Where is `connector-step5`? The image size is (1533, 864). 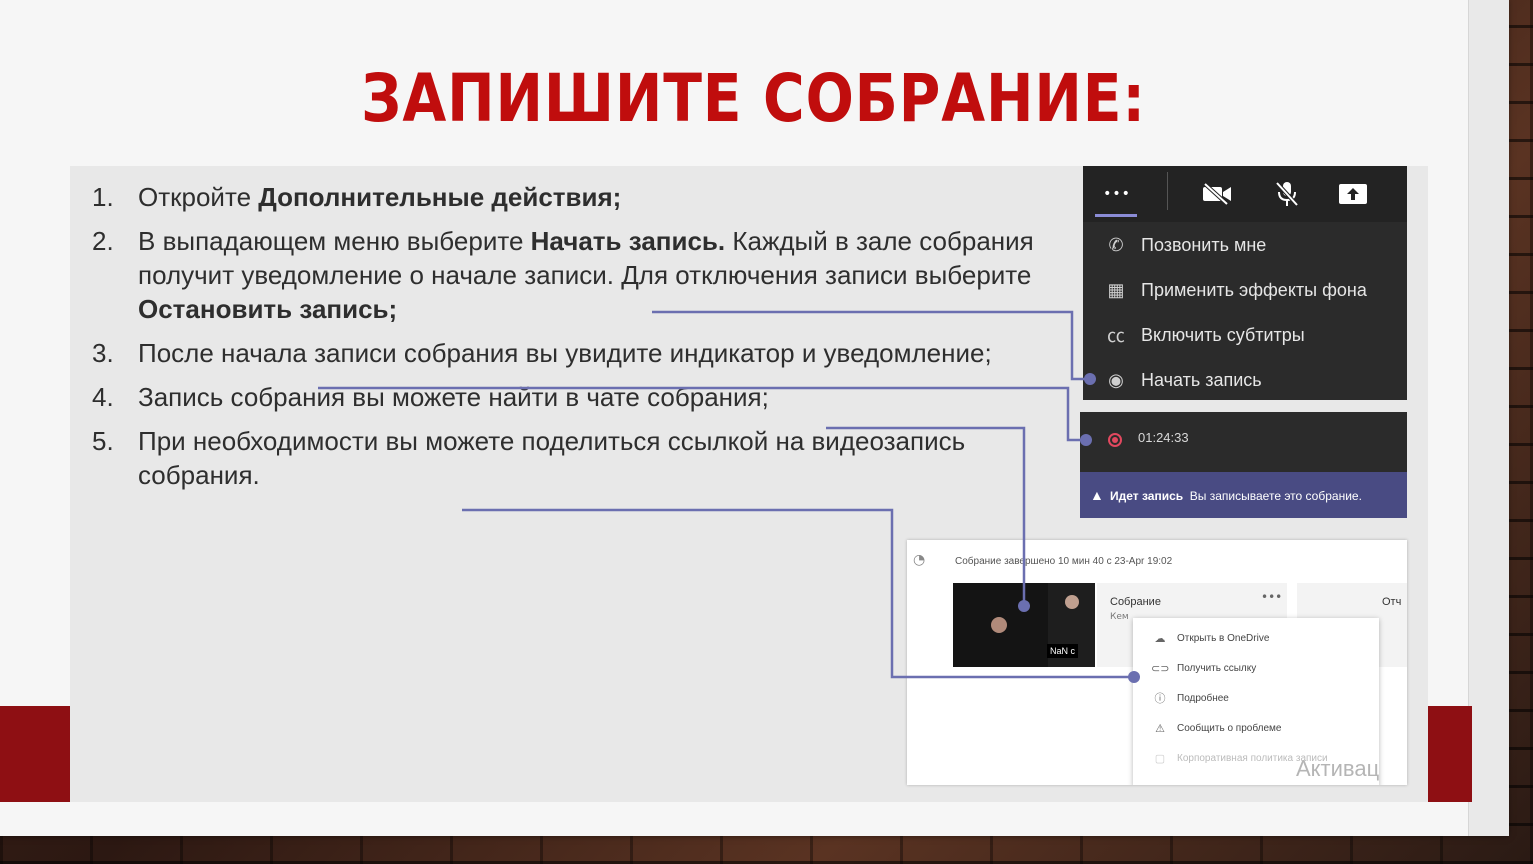 connector-step5 is located at coordinates (798, 593).